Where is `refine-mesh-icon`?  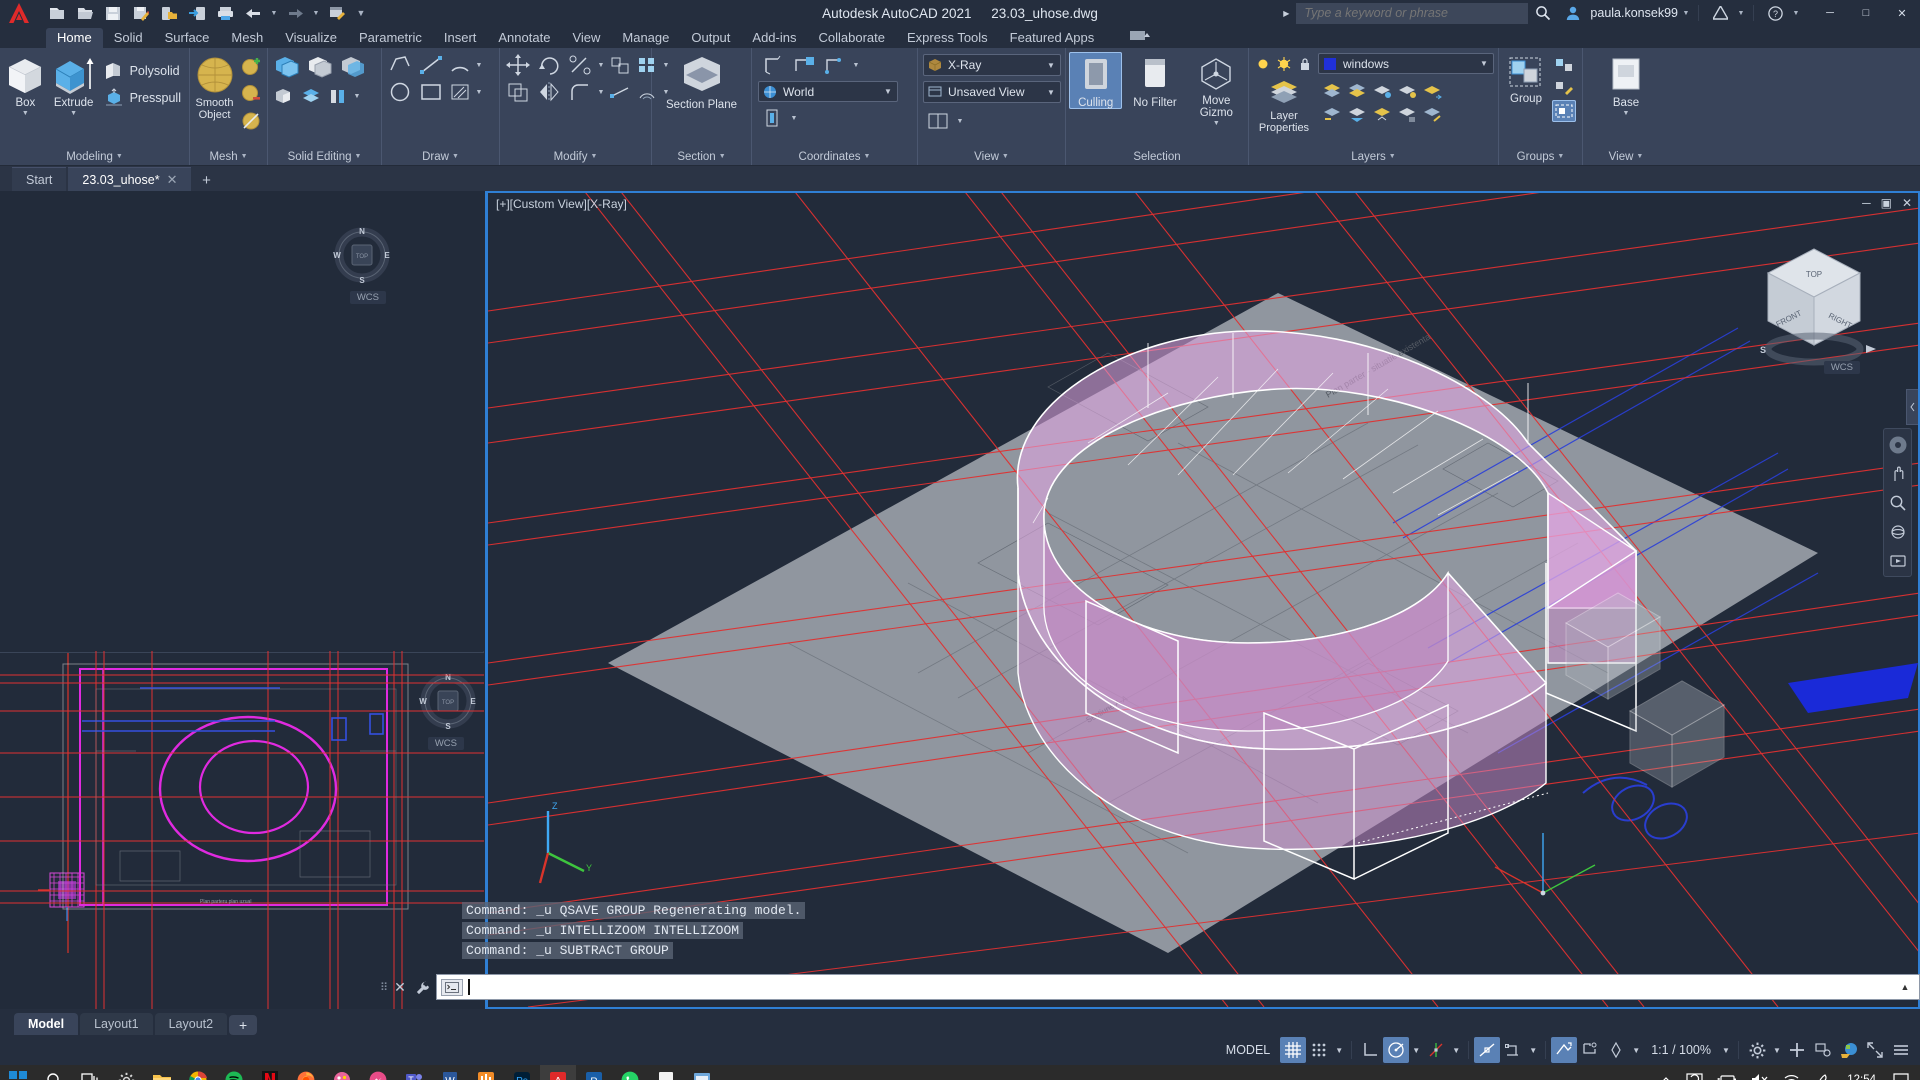
refine-mesh-icon is located at coordinates (251, 121).